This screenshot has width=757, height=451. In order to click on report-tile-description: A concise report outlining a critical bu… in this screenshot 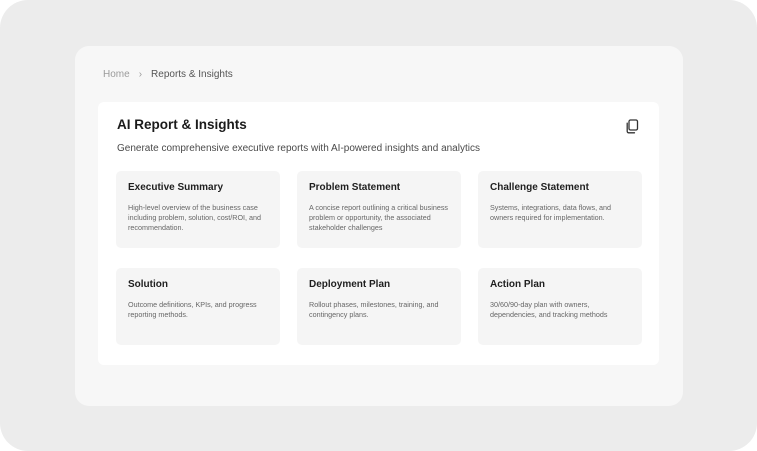, I will do `click(379, 218)`.